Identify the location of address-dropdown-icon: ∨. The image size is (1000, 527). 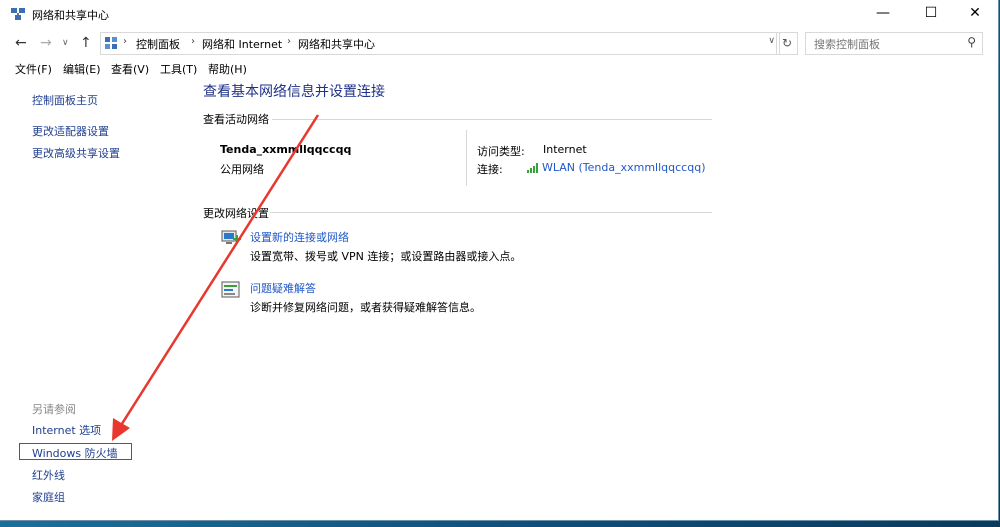
(771, 41).